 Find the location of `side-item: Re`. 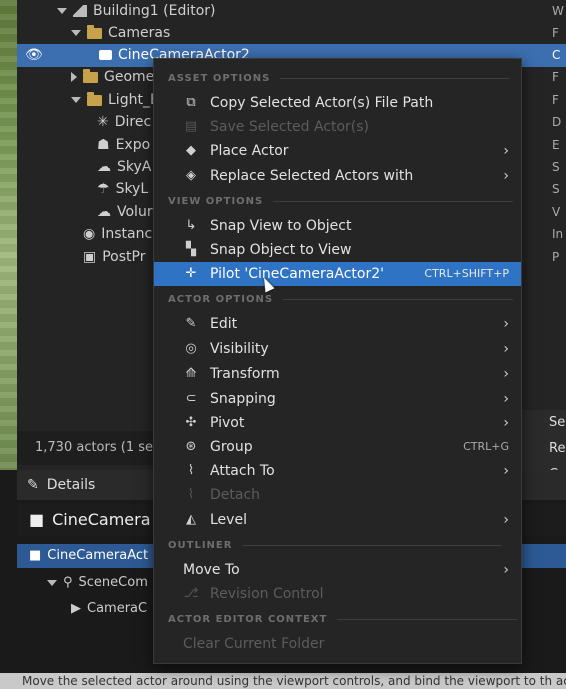

side-item: Re is located at coordinates (543, 449).